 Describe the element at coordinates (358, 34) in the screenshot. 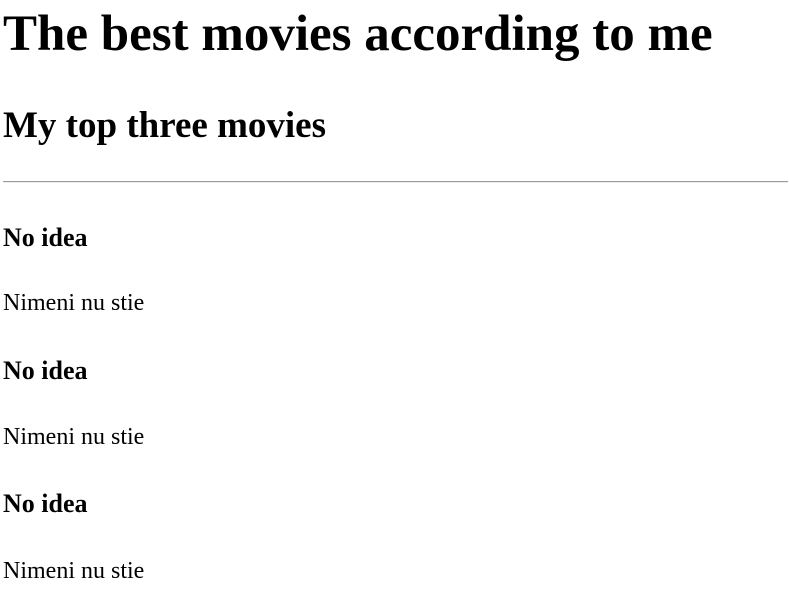

I see `page-title: The best movies according to me` at that location.